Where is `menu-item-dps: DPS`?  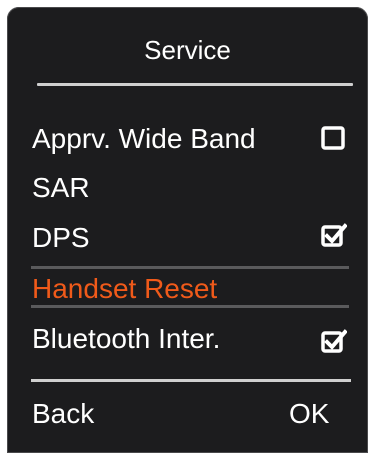 menu-item-dps: DPS is located at coordinates (61, 238).